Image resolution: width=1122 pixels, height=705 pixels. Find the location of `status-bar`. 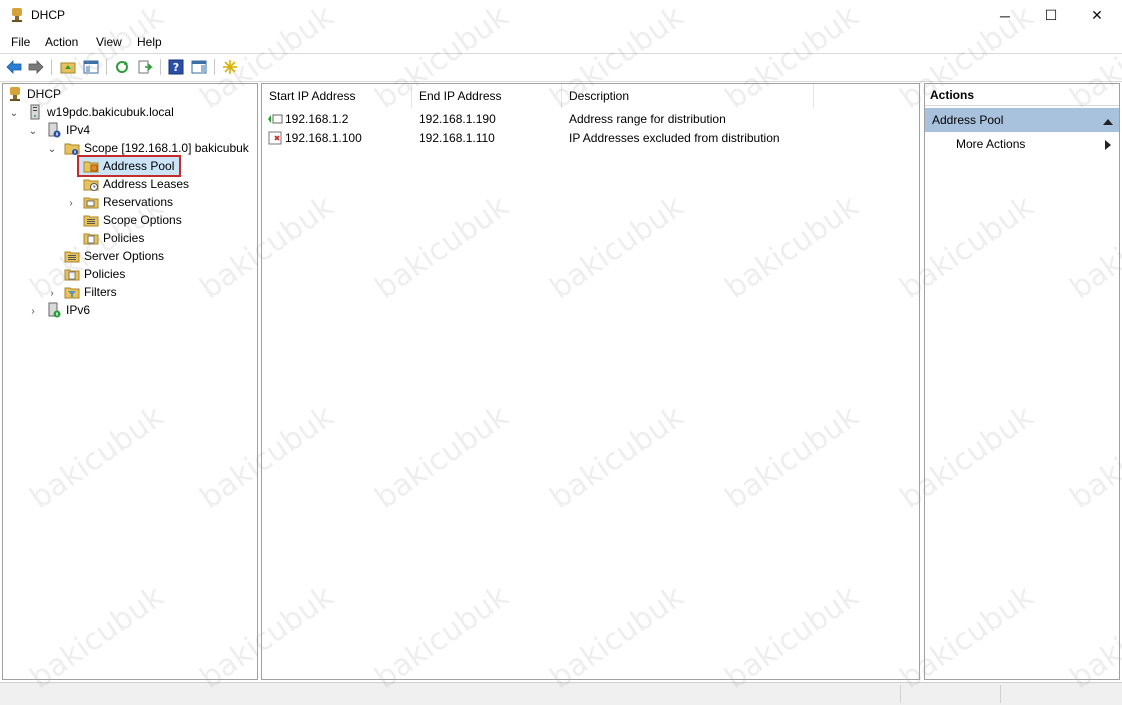

status-bar is located at coordinates (561, 693).